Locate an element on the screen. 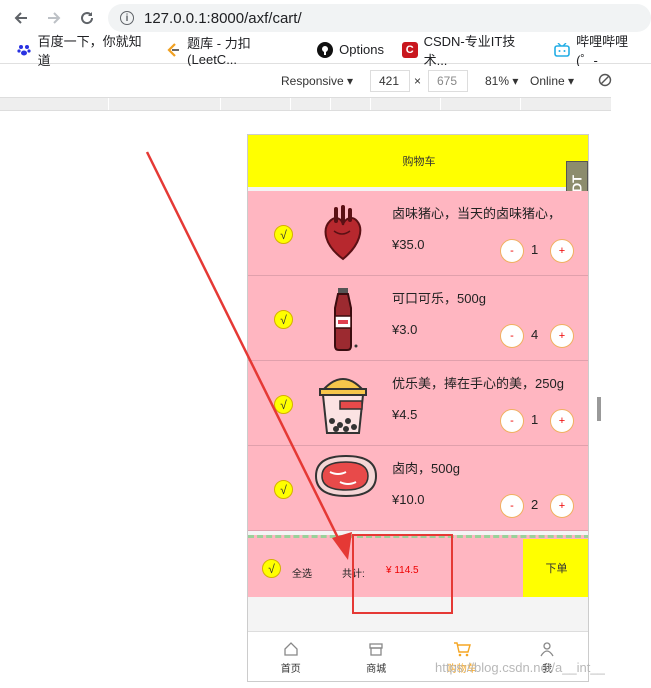 The width and height of the screenshot is (651, 688). watermark: https://blog.csdn.net/a__int__ is located at coordinates (520, 667).